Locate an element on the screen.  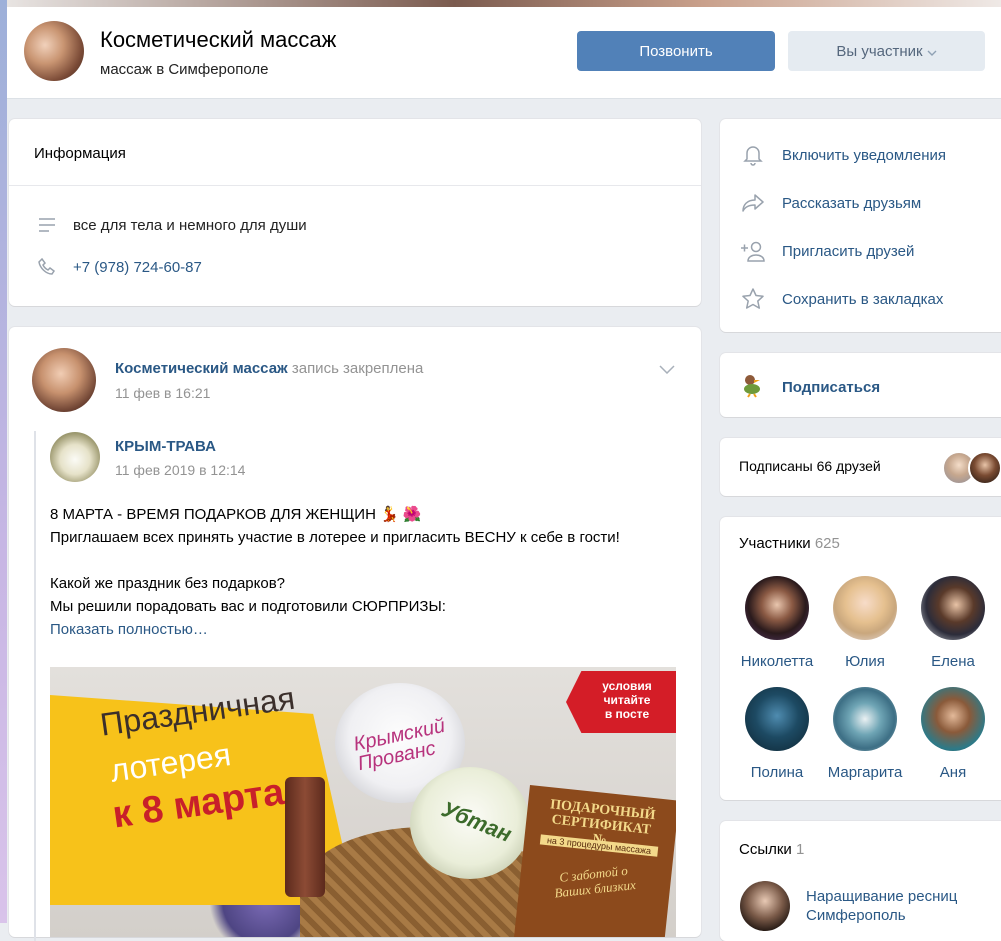
duck-icon is located at coordinates (753, 387).